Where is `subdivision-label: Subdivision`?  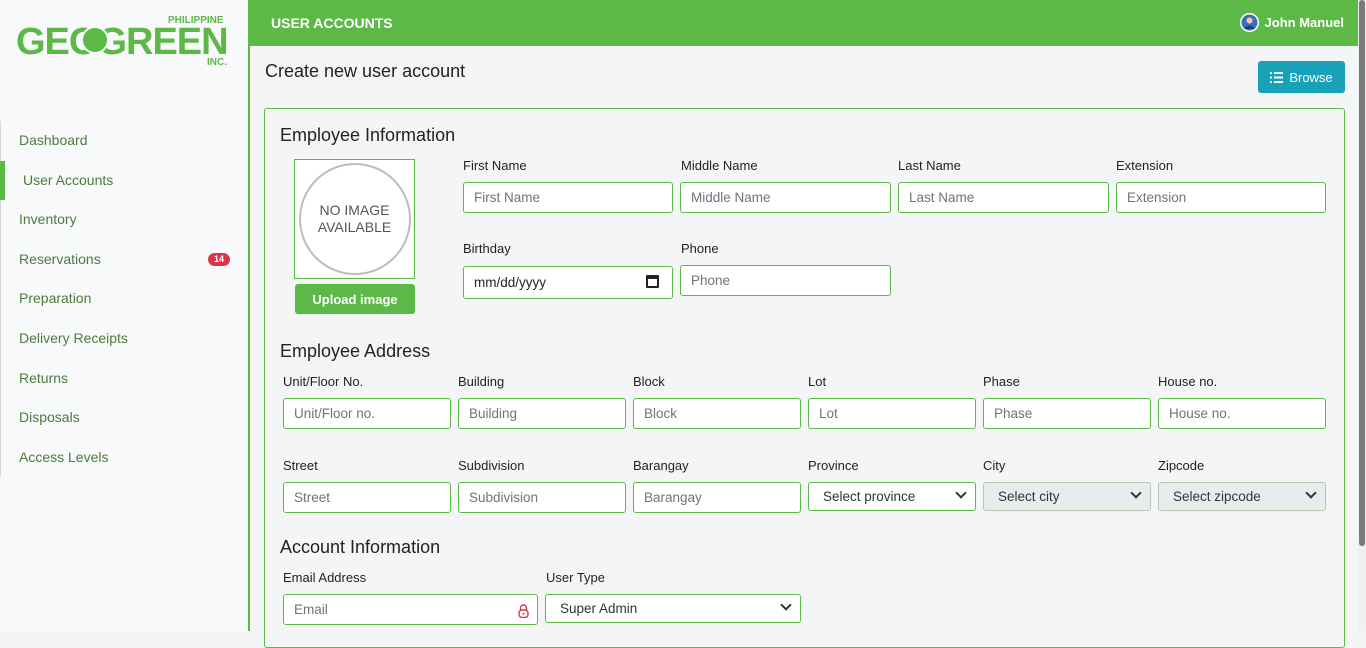
subdivision-label: Subdivision is located at coordinates (491, 465).